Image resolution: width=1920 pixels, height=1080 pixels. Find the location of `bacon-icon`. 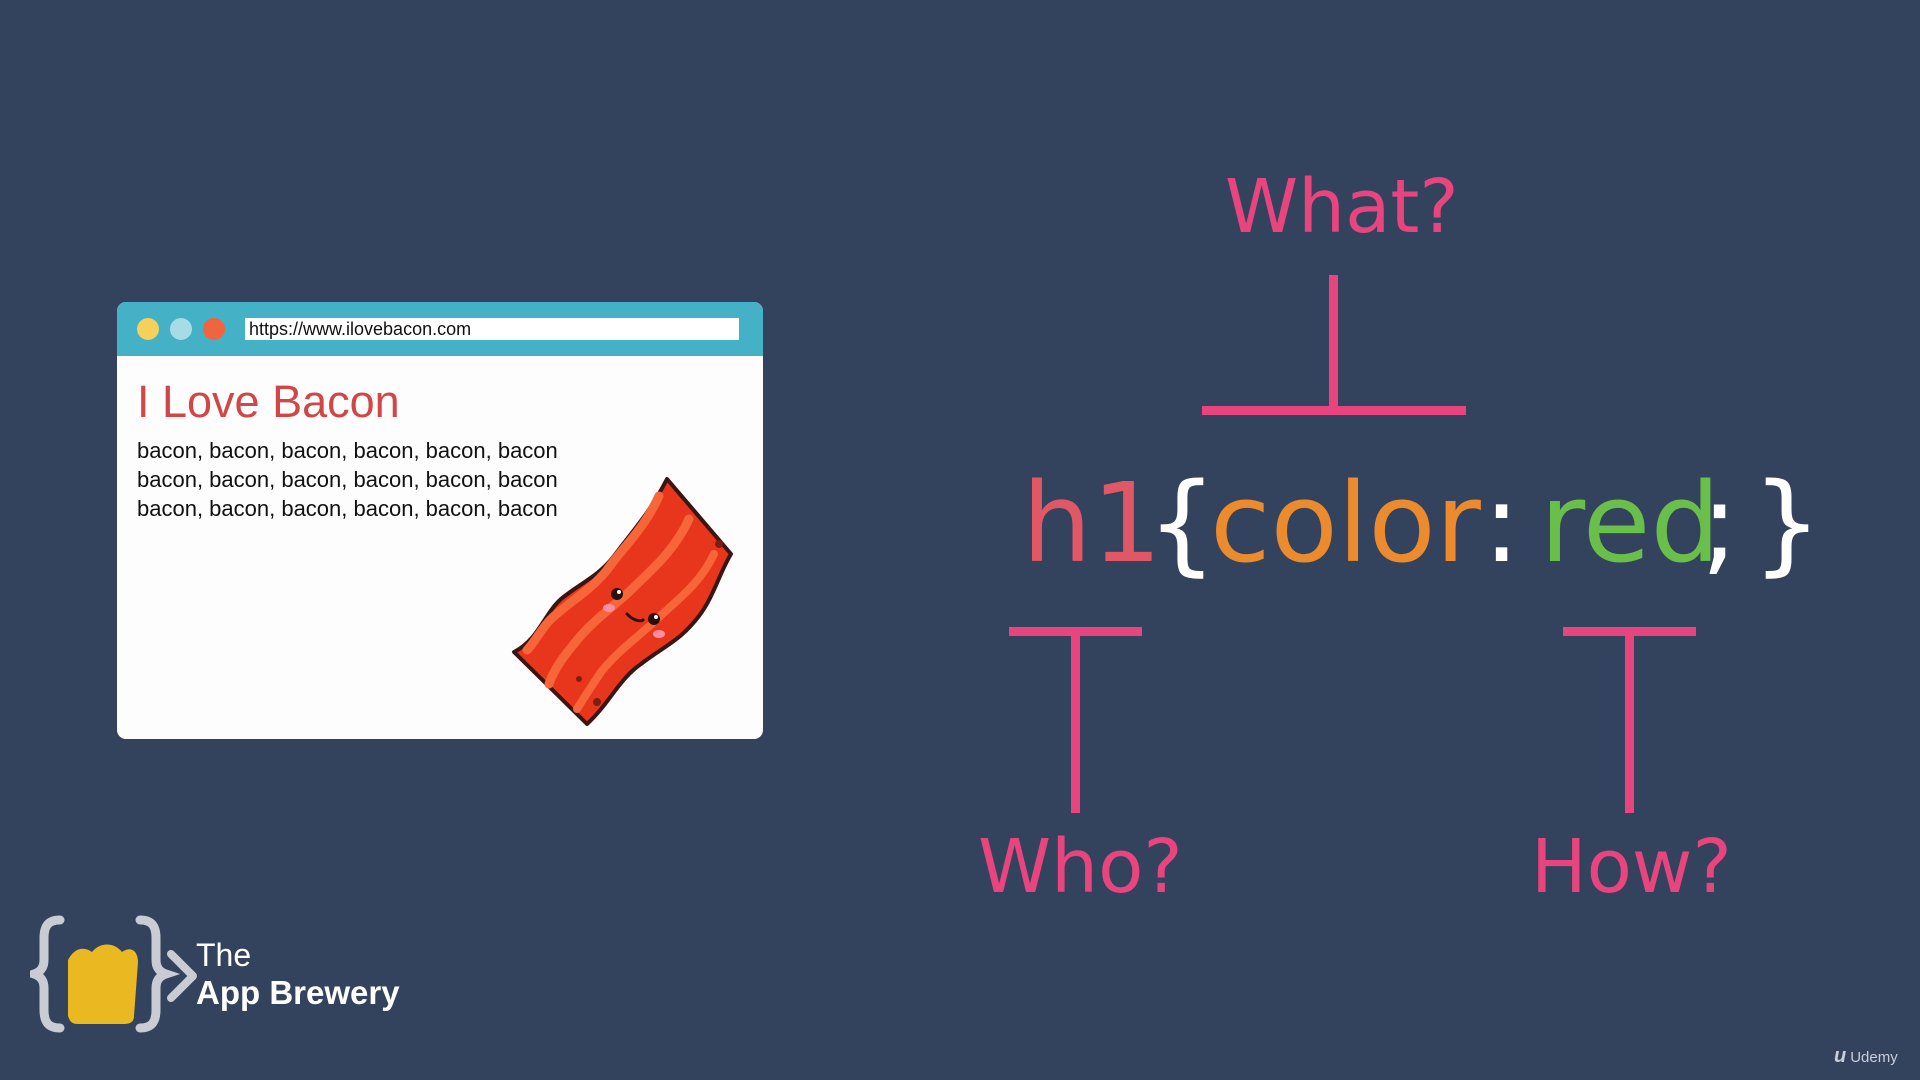

bacon-icon is located at coordinates (622, 601).